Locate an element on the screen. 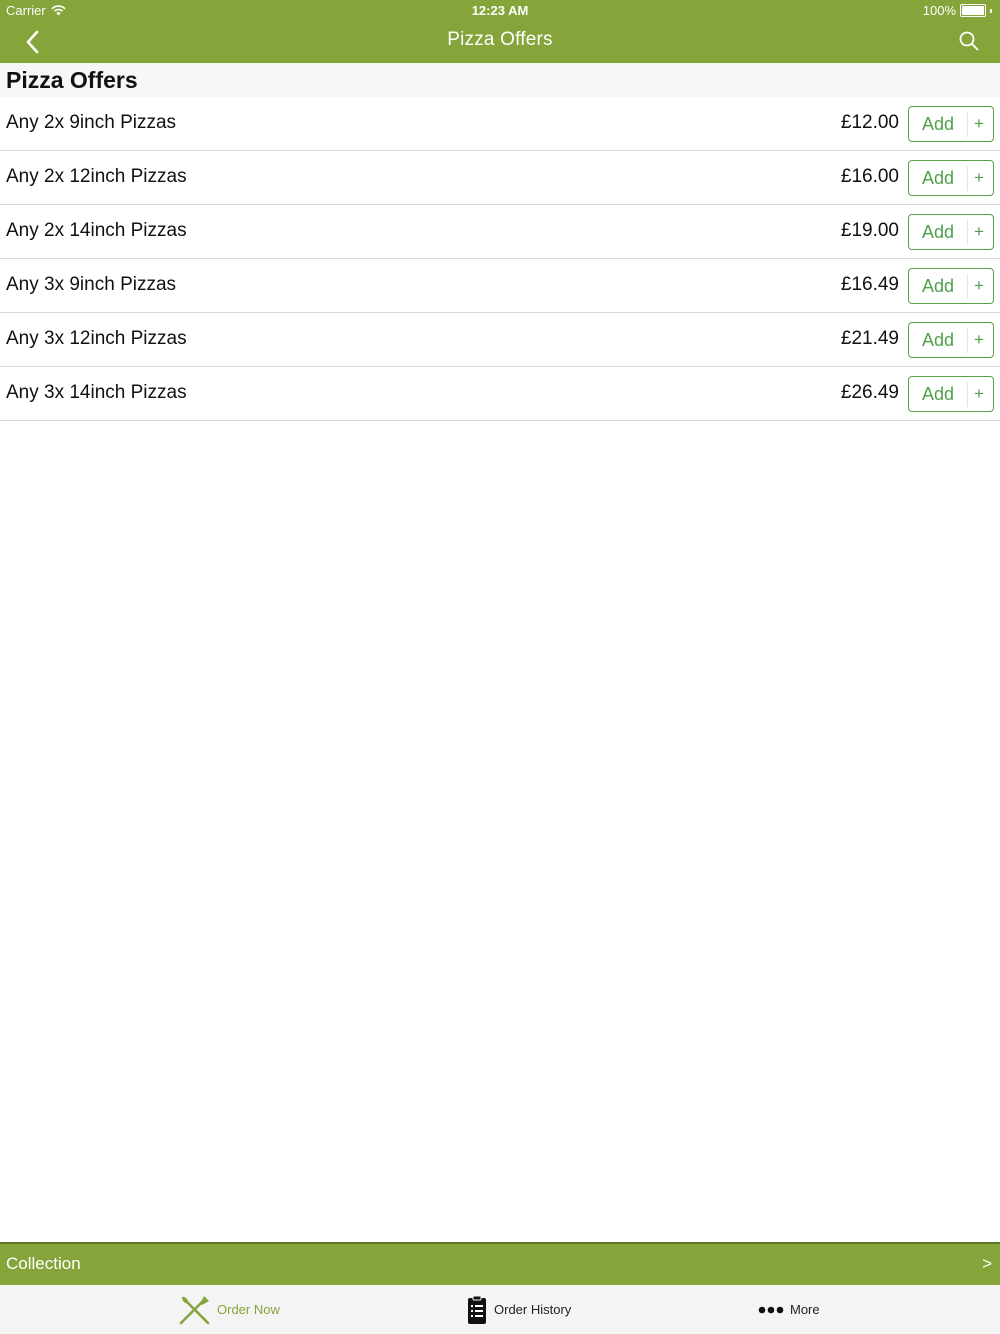  tab-label: Order History is located at coordinates (533, 1309).